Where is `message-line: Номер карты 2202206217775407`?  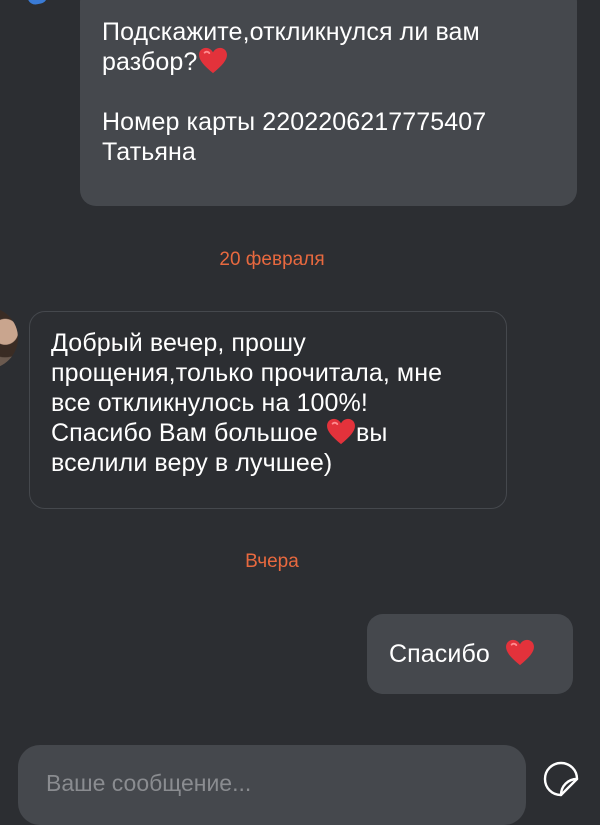 message-line: Номер карты 2202206217775407 is located at coordinates (294, 122).